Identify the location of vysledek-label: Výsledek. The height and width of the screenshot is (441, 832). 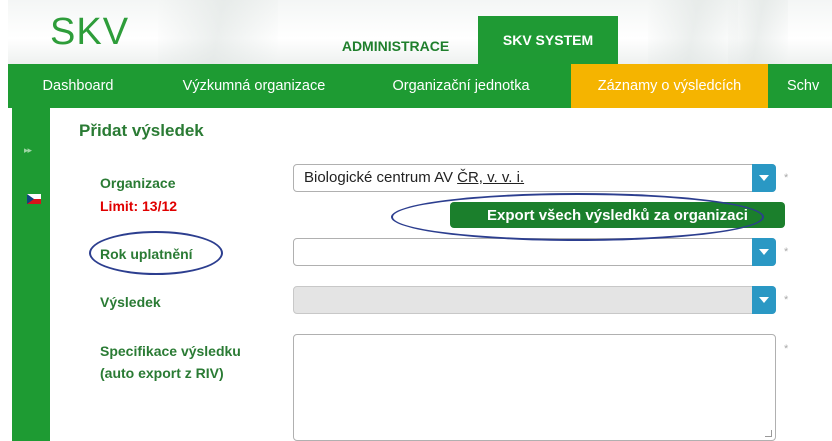
(130, 302).